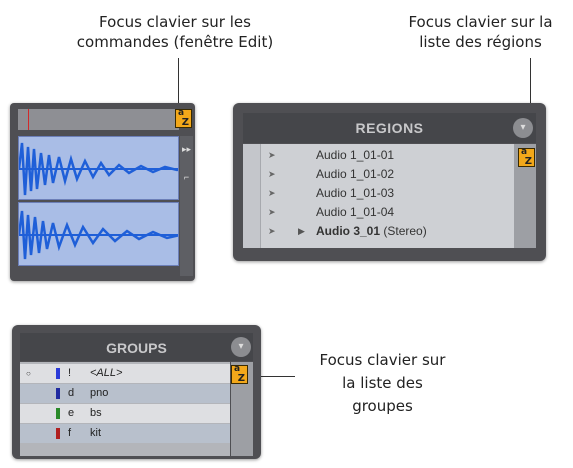 The width and height of the screenshot is (573, 468). Describe the element at coordinates (382, 360) in the screenshot. I see `callout-groups-line1: Focus clavier sur` at that location.